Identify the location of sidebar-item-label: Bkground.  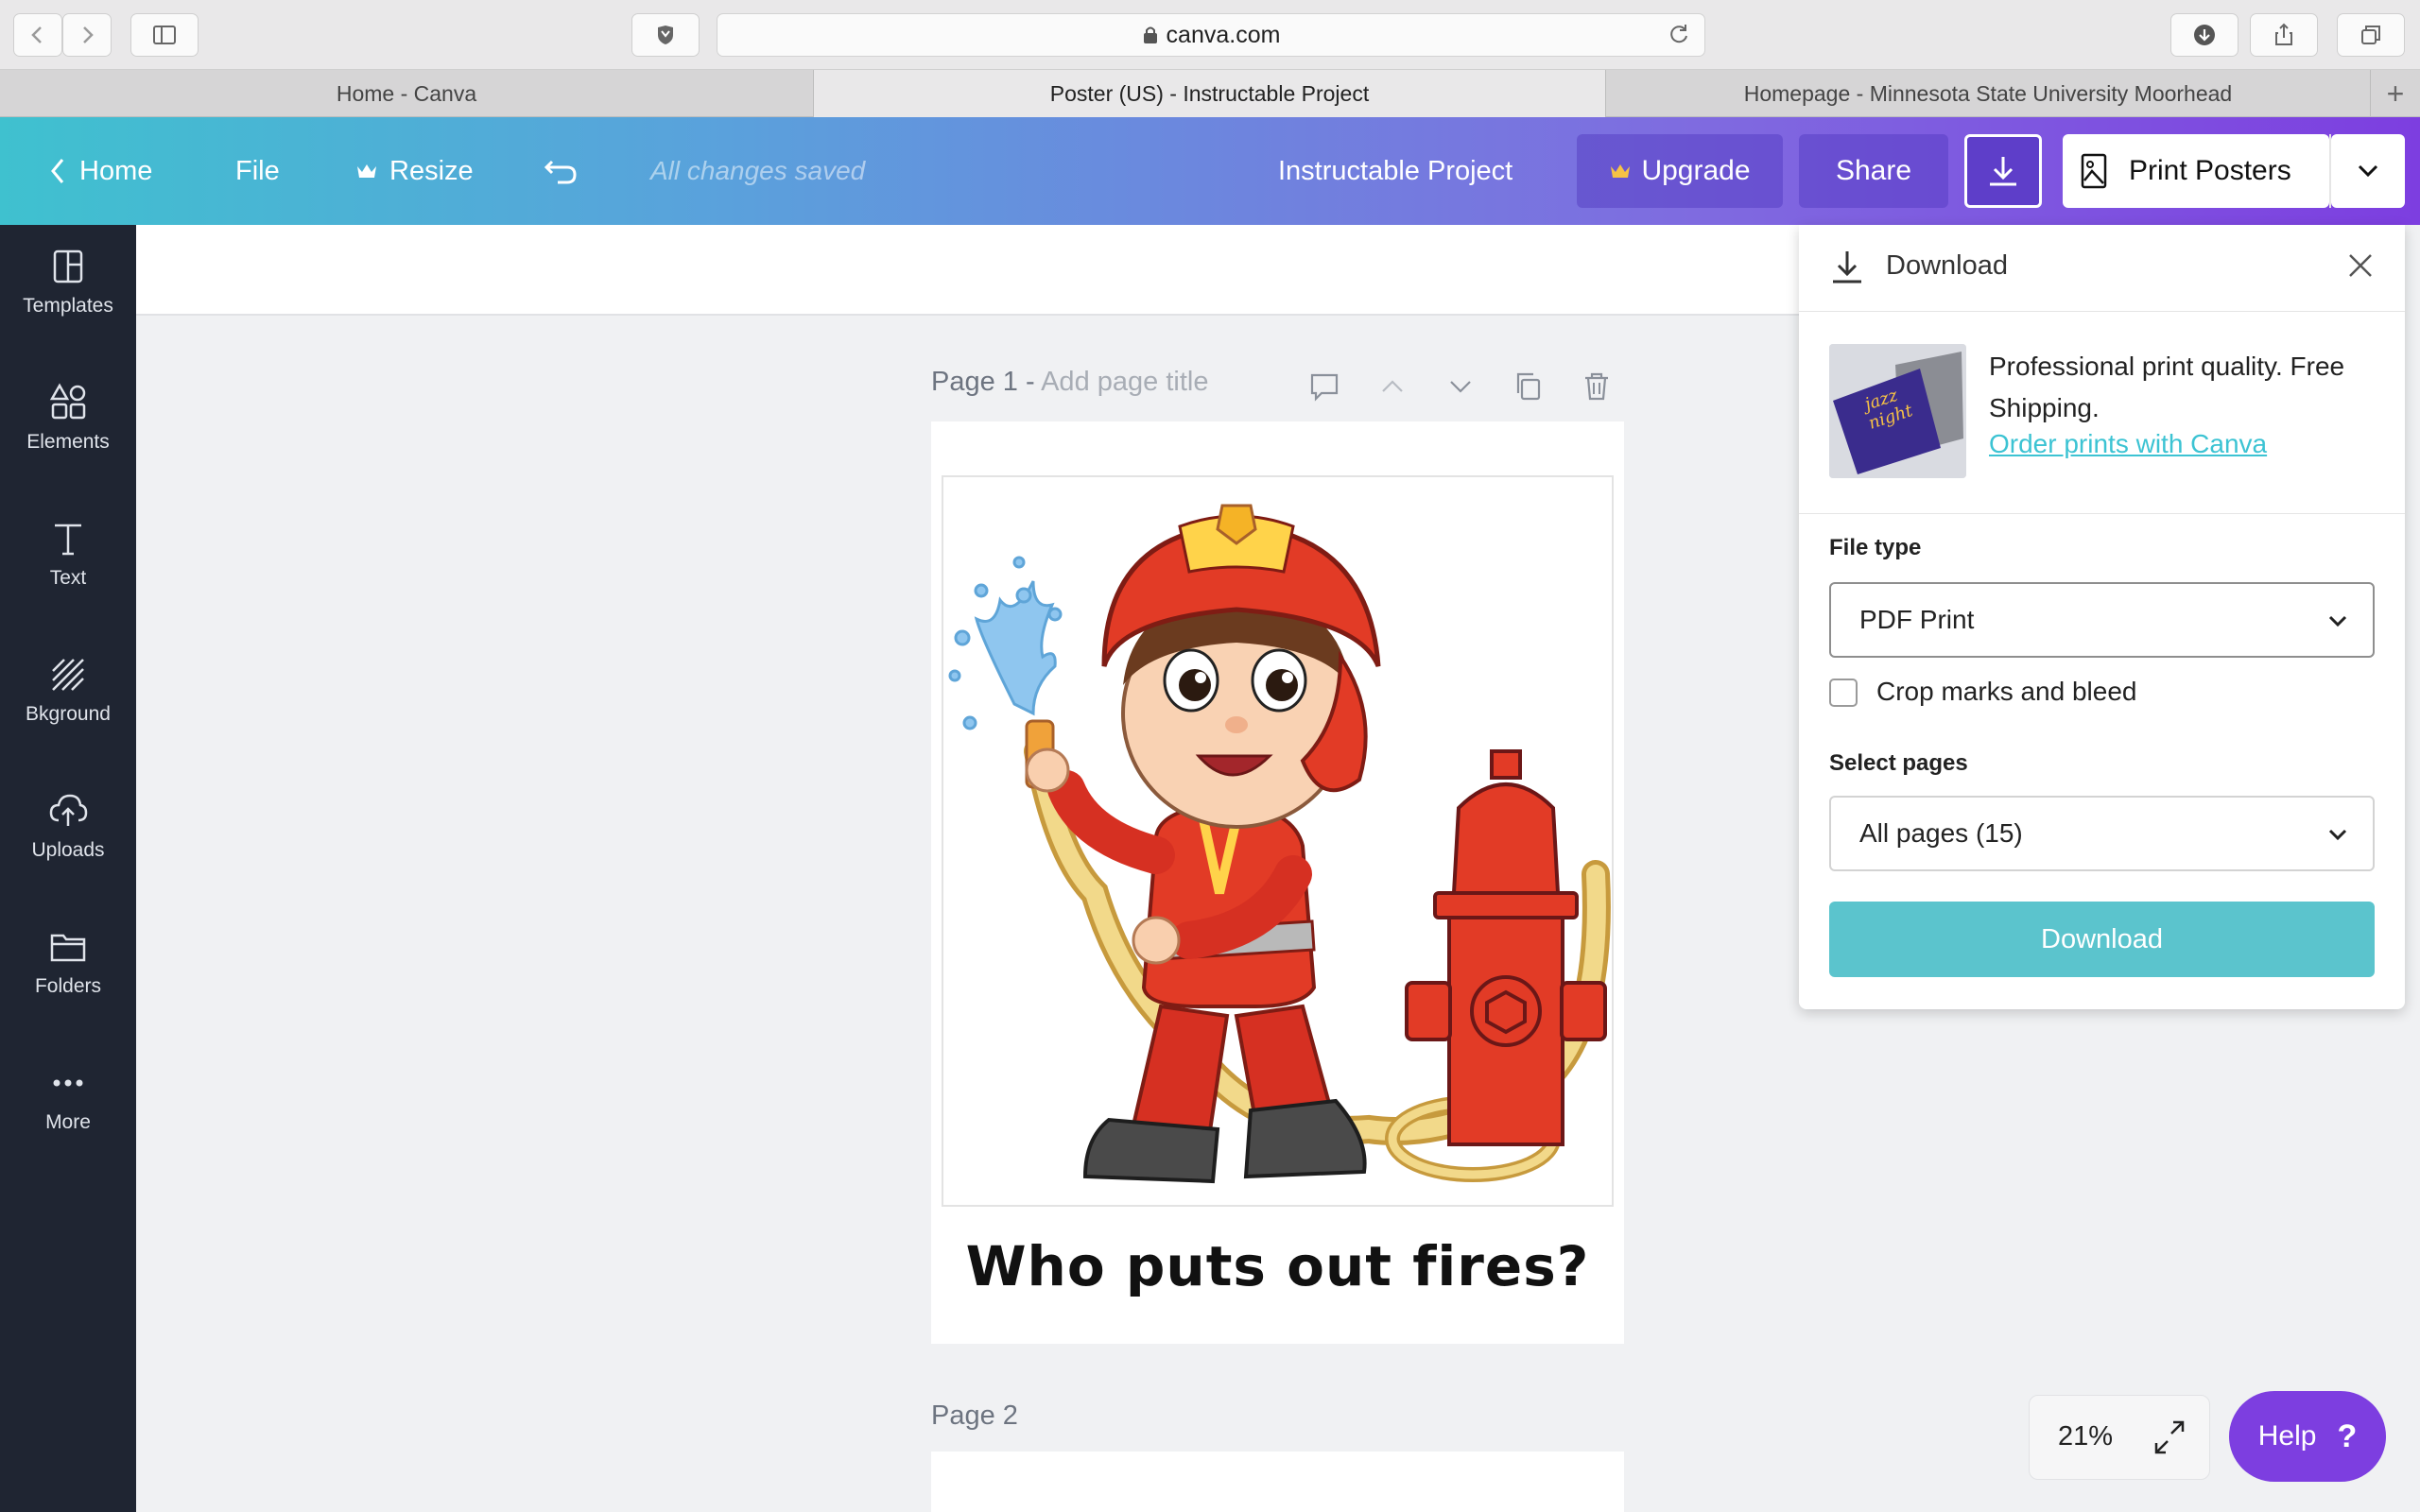
(68, 714).